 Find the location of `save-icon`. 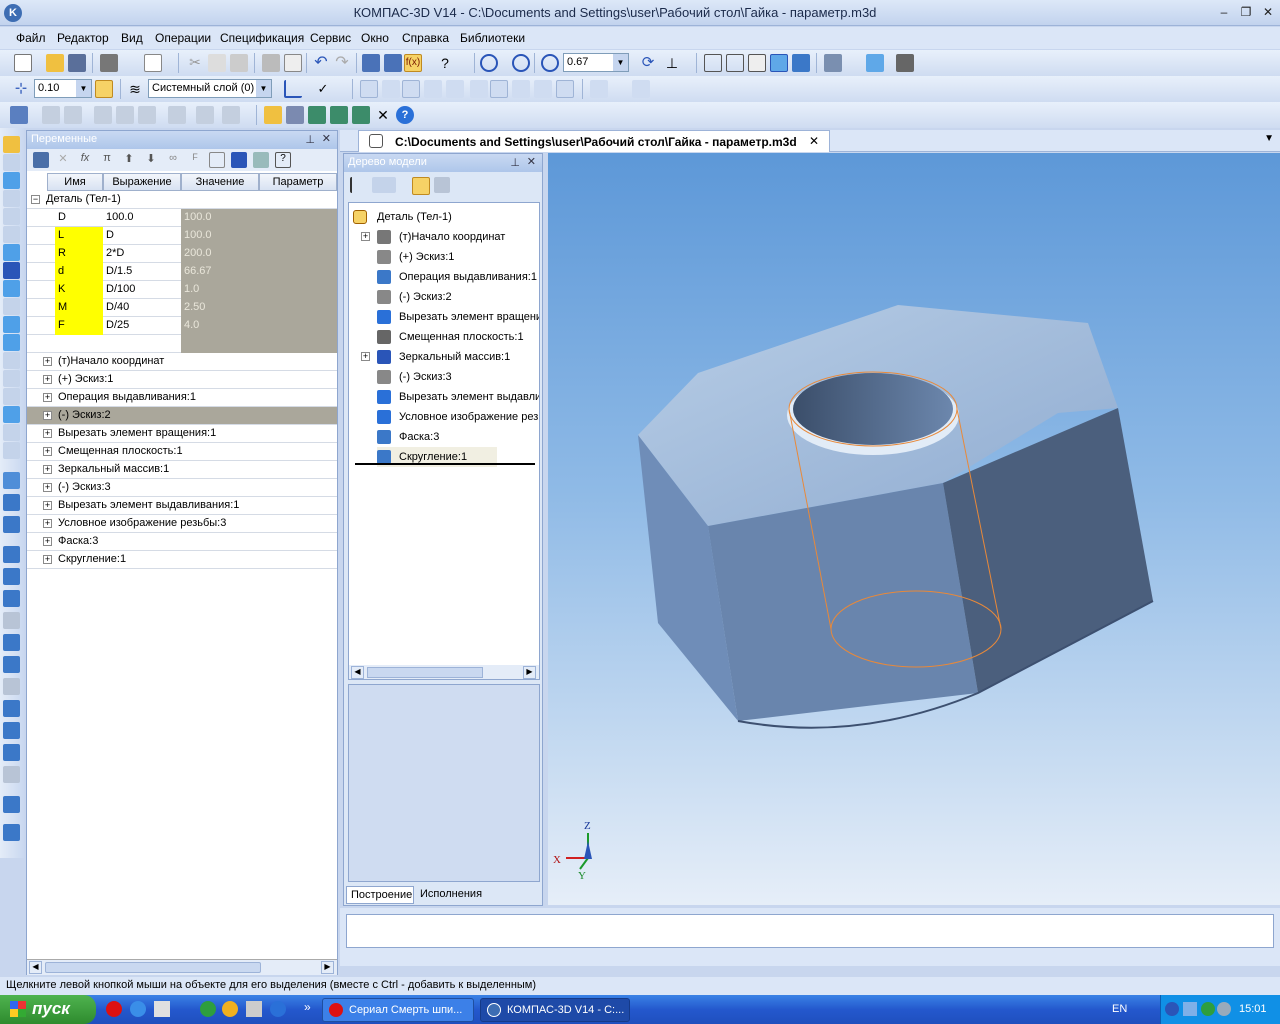

save-icon is located at coordinates (77, 63).